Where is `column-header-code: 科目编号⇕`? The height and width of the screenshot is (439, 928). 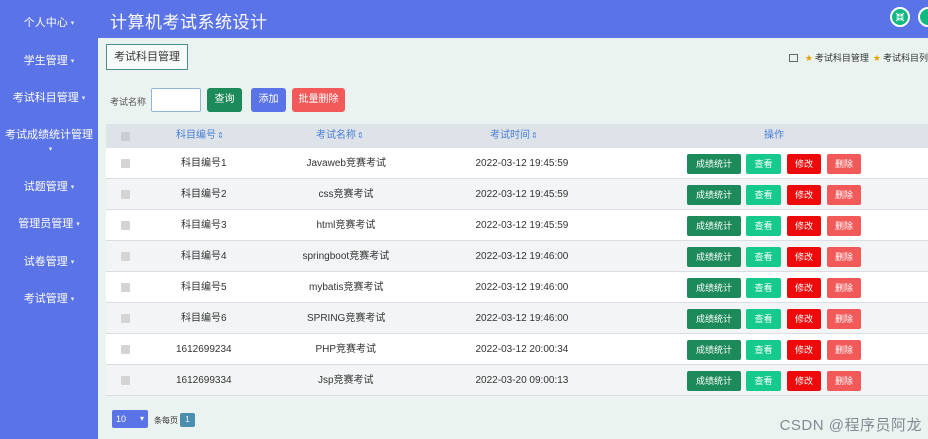 column-header-code: 科目编号⇕ is located at coordinates (200, 136).